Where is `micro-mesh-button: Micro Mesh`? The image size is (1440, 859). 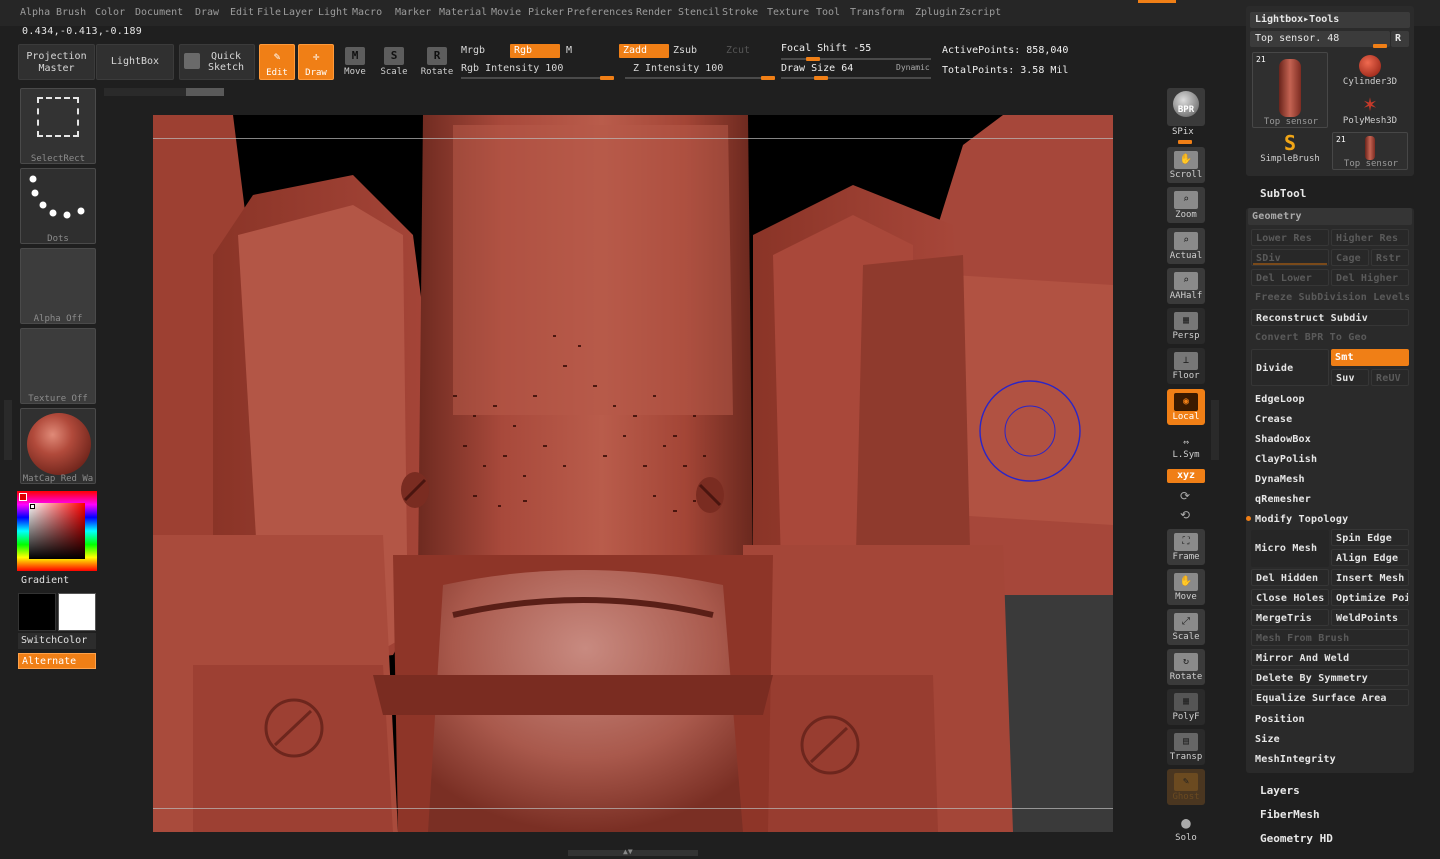
micro-mesh-button: Micro Mesh is located at coordinates (1290, 548).